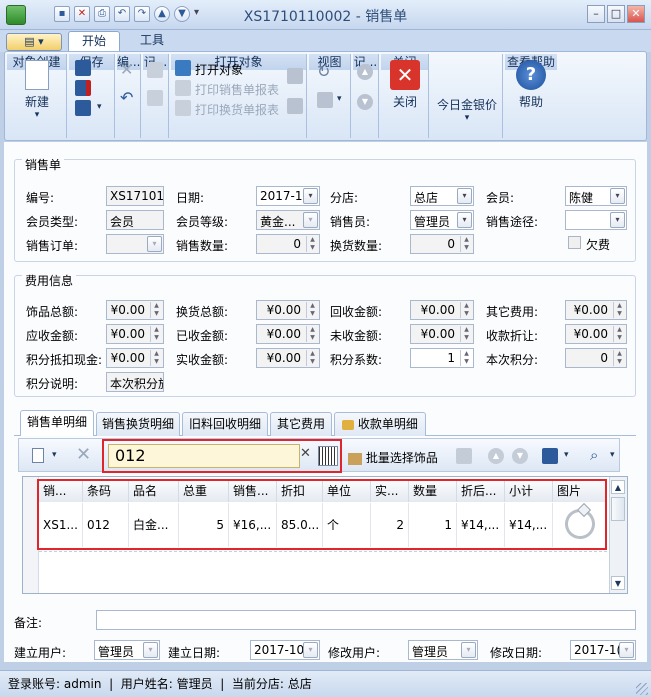  I want to click on new-row-icon, so click(38, 455).